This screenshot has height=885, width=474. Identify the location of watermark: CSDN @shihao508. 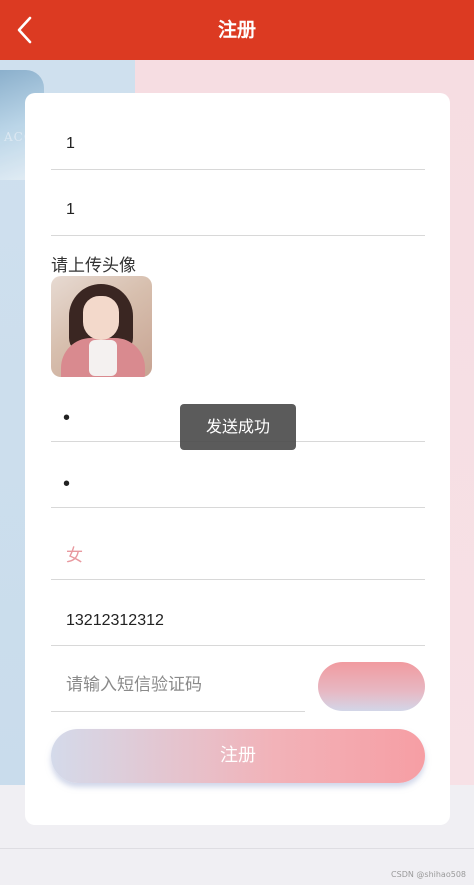
(428, 874).